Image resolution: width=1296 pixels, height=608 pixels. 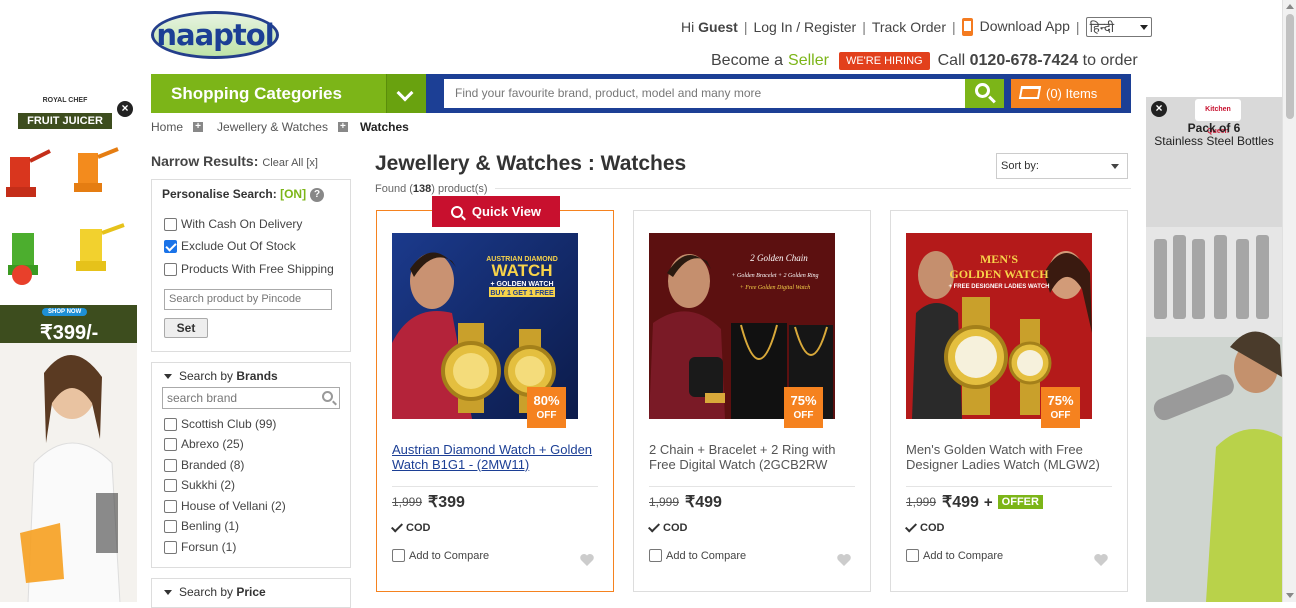 What do you see at coordinates (125, 109) in the screenshot?
I see `left-ad-close-icon: ×` at bounding box center [125, 109].